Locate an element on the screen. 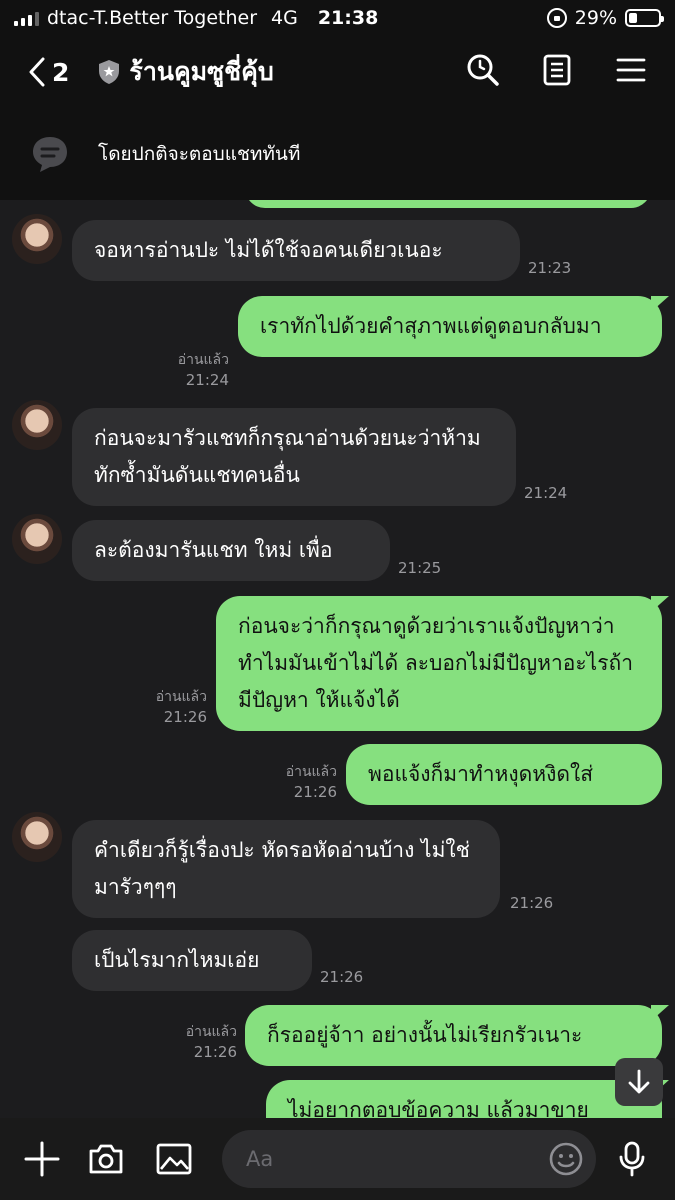 The height and width of the screenshot is (1200, 675). menu-icon is located at coordinates (631, 70).